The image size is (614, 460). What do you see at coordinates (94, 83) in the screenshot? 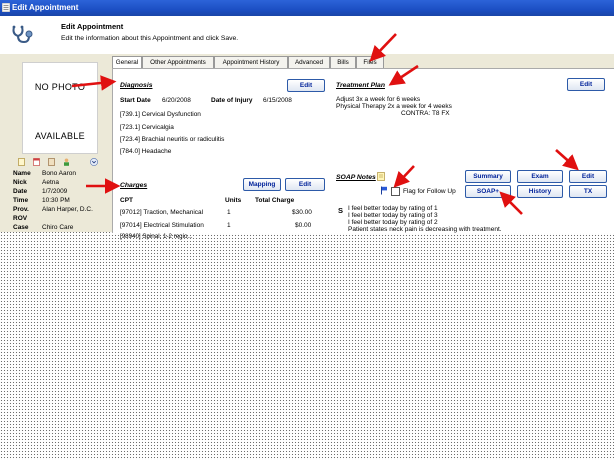
I see `arrow-to-diagnosis` at bounding box center [94, 83].